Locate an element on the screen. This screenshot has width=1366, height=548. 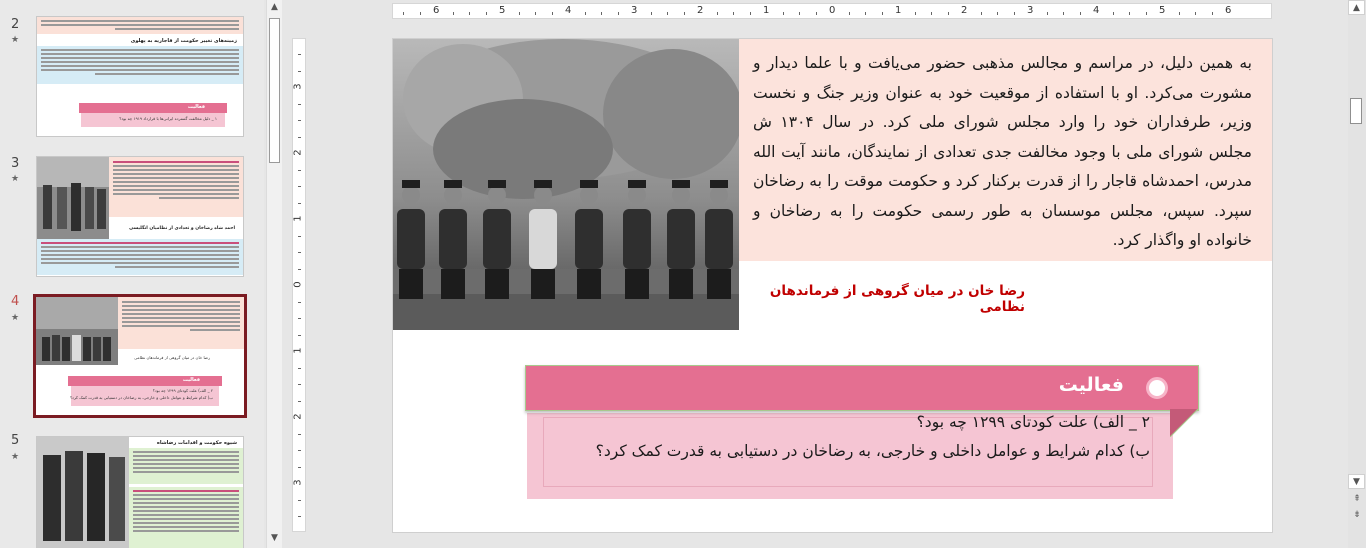
thumbnail-number-4: 4 is located at coordinates (15, 301).